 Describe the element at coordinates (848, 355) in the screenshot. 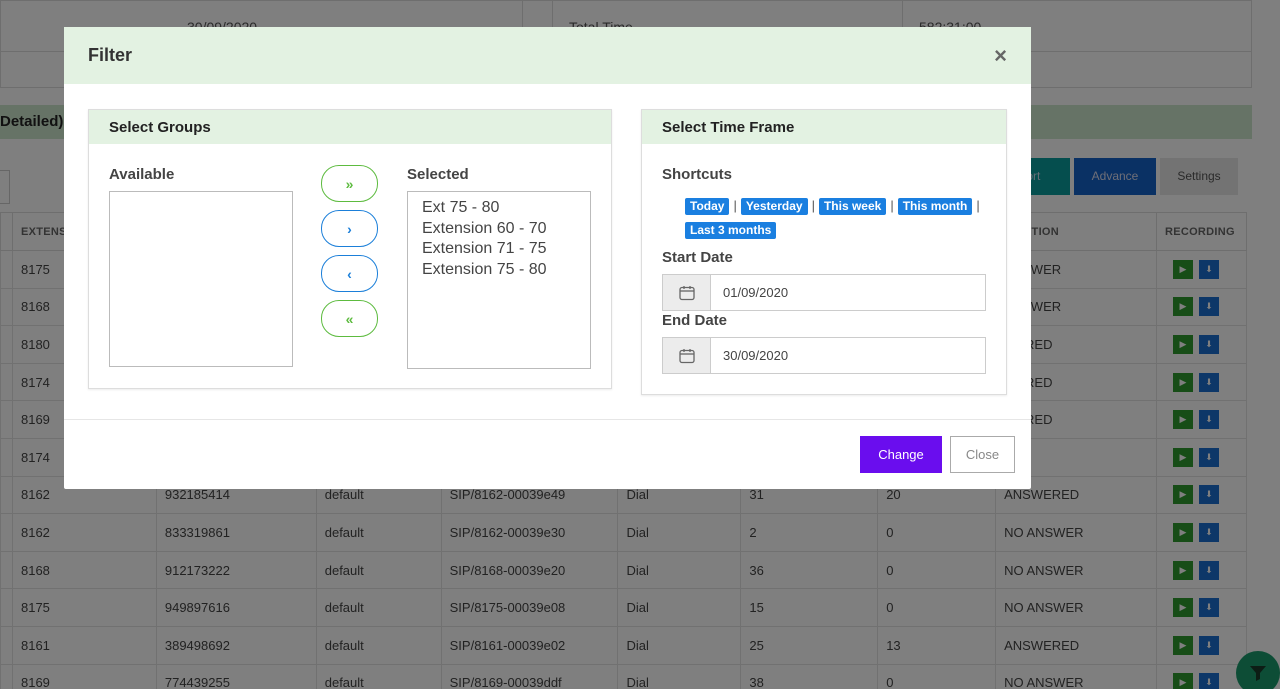

I see `end-date-input` at that location.